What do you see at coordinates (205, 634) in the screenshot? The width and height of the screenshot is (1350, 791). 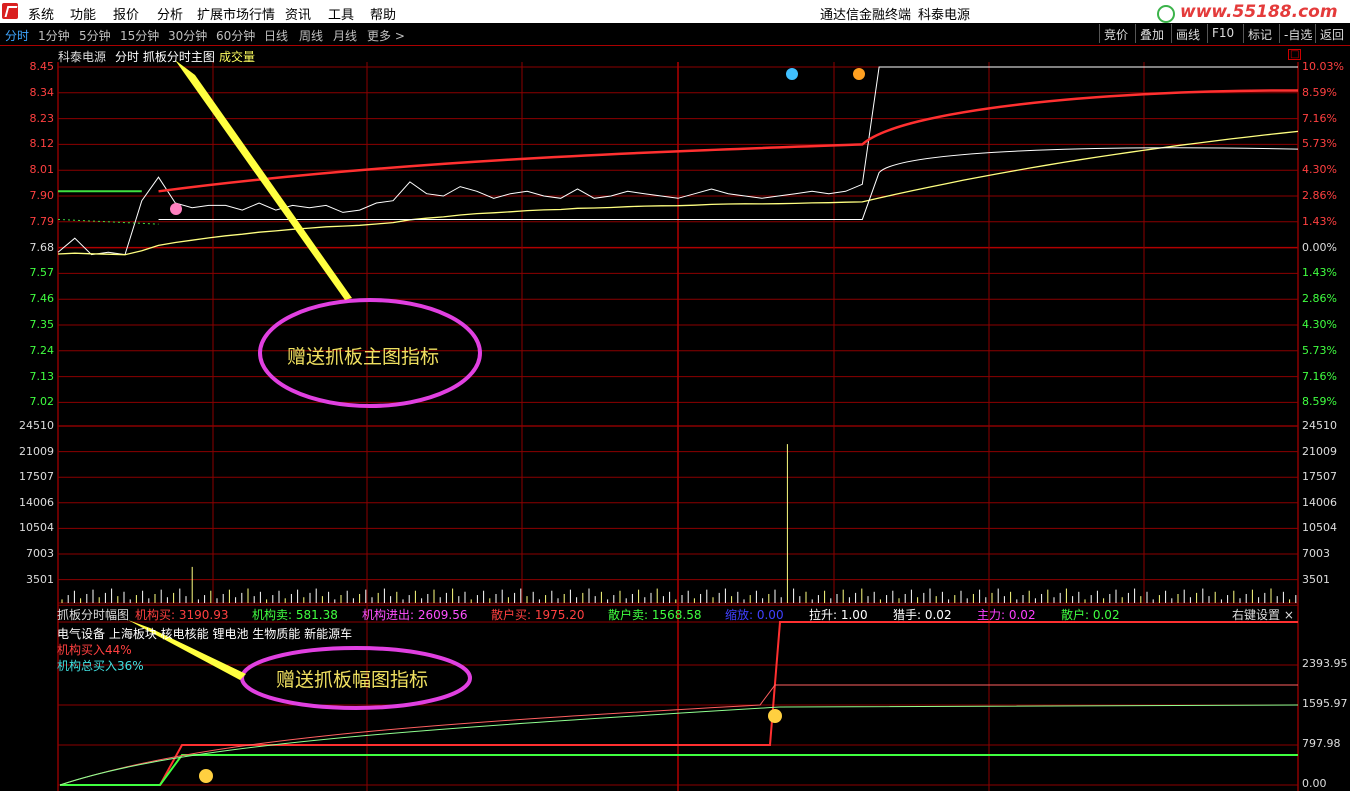 I see `sector-list: 电气设备 上海板块 核电核能 锂电池 生物质能 新能源车` at bounding box center [205, 634].